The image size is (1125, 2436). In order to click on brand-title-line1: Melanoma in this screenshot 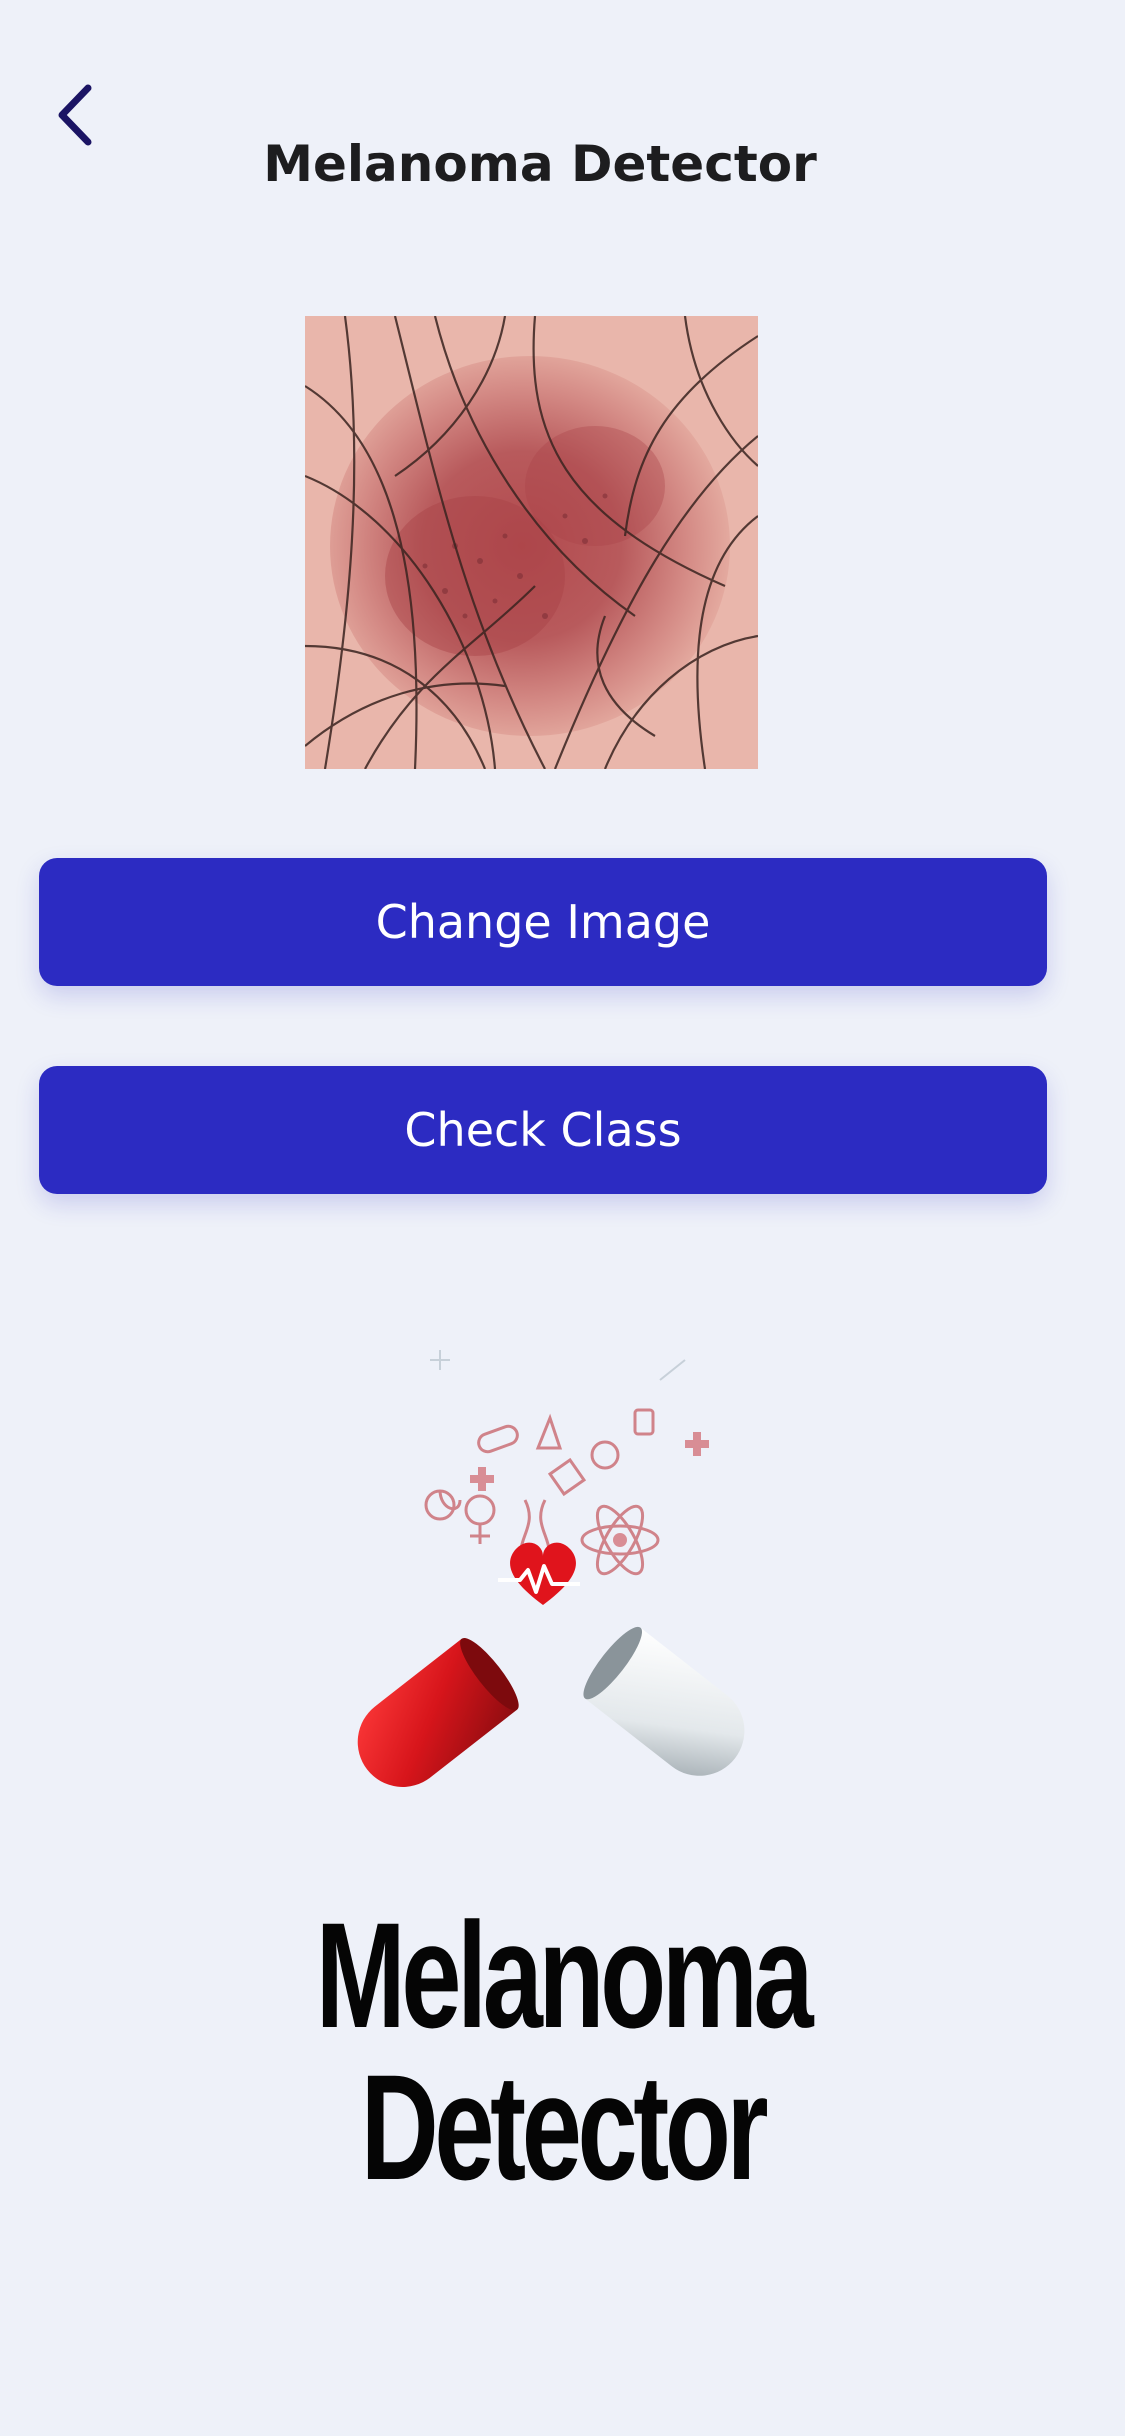, I will do `click(564, 1975)`.